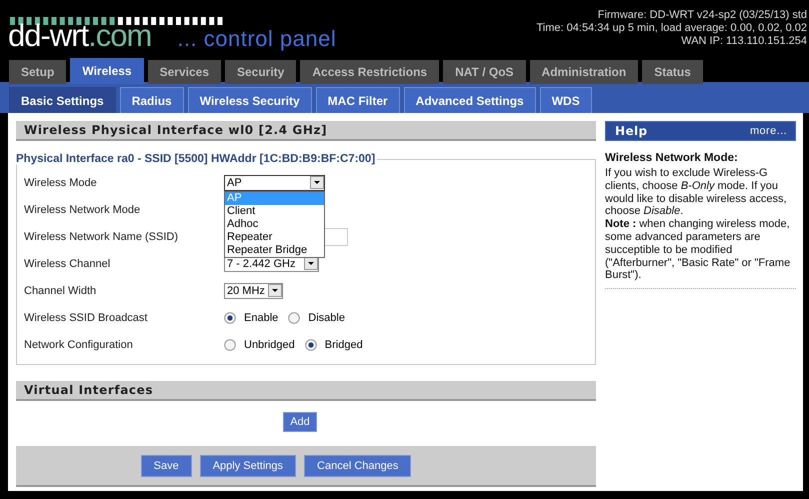 Image resolution: width=809 pixels, height=499 pixels. Describe the element at coordinates (326, 318) in the screenshot. I see `radio-label: Disable` at that location.